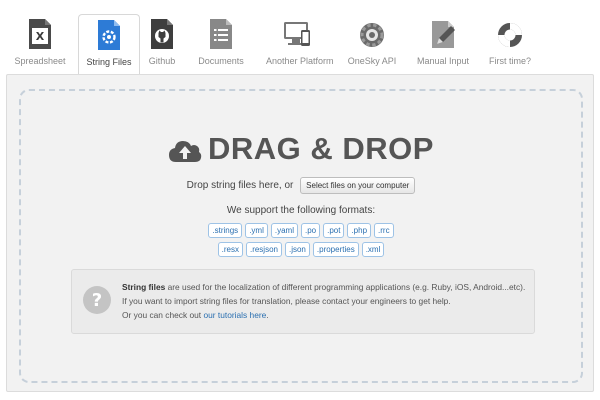  I want to click on tab-documents: Documents, so click(221, 42).